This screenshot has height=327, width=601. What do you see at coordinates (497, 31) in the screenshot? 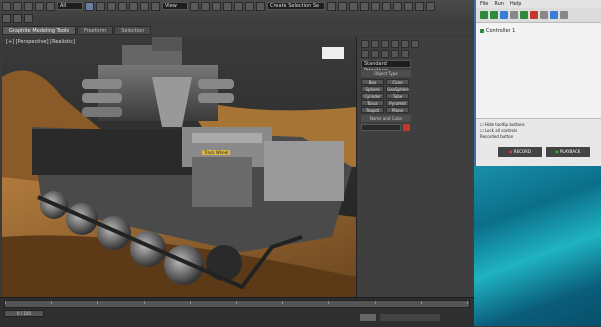
I see `tree-item-controller: Controller 1` at bounding box center [497, 31].